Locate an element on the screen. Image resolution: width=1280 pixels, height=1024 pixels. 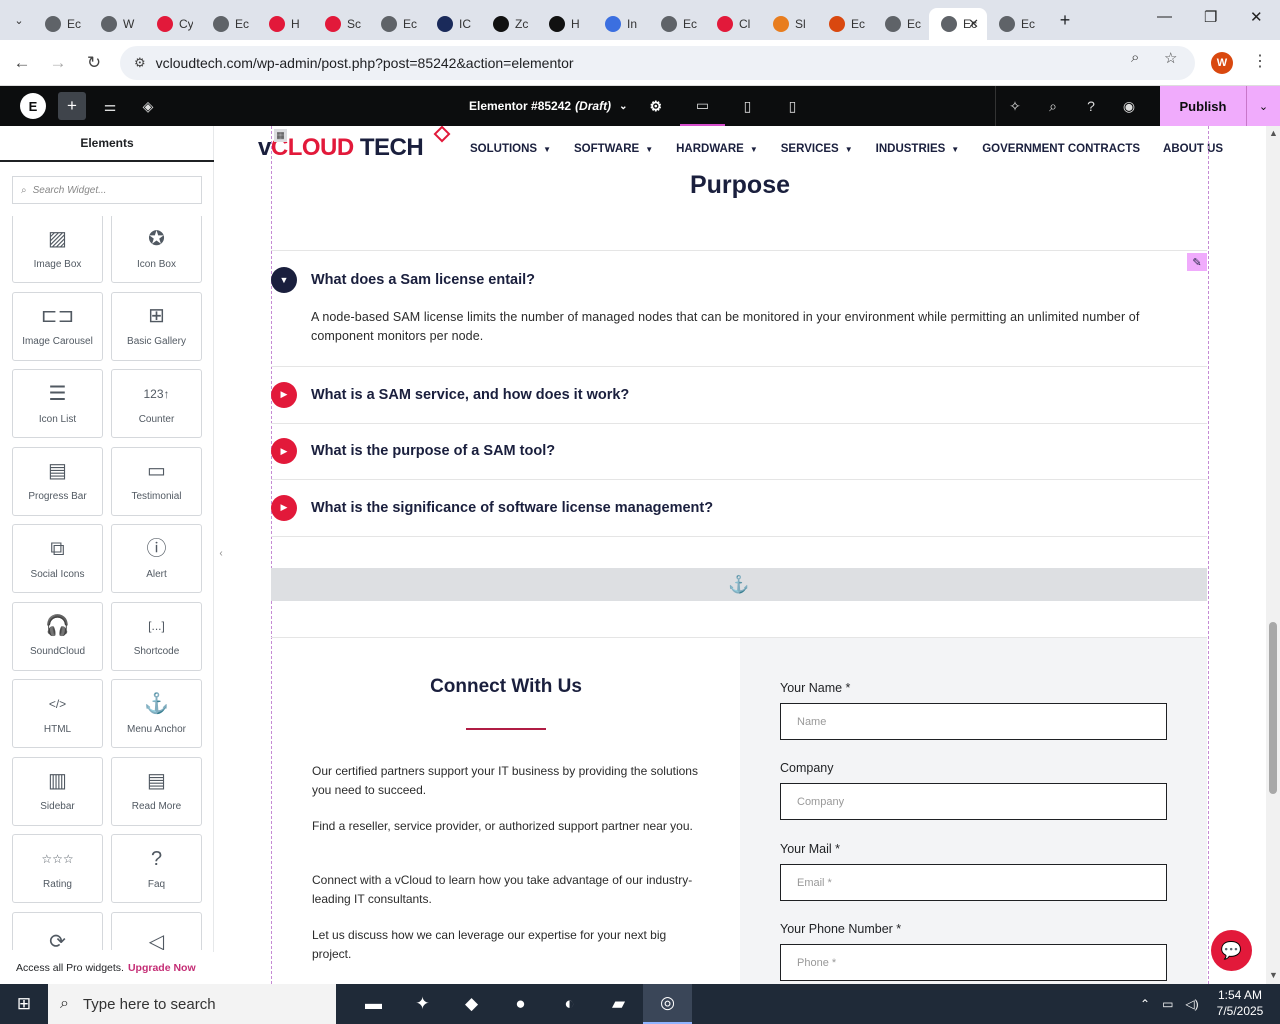
widget-paper-plane-icon: ◁ is located at coordinates (156, 930).